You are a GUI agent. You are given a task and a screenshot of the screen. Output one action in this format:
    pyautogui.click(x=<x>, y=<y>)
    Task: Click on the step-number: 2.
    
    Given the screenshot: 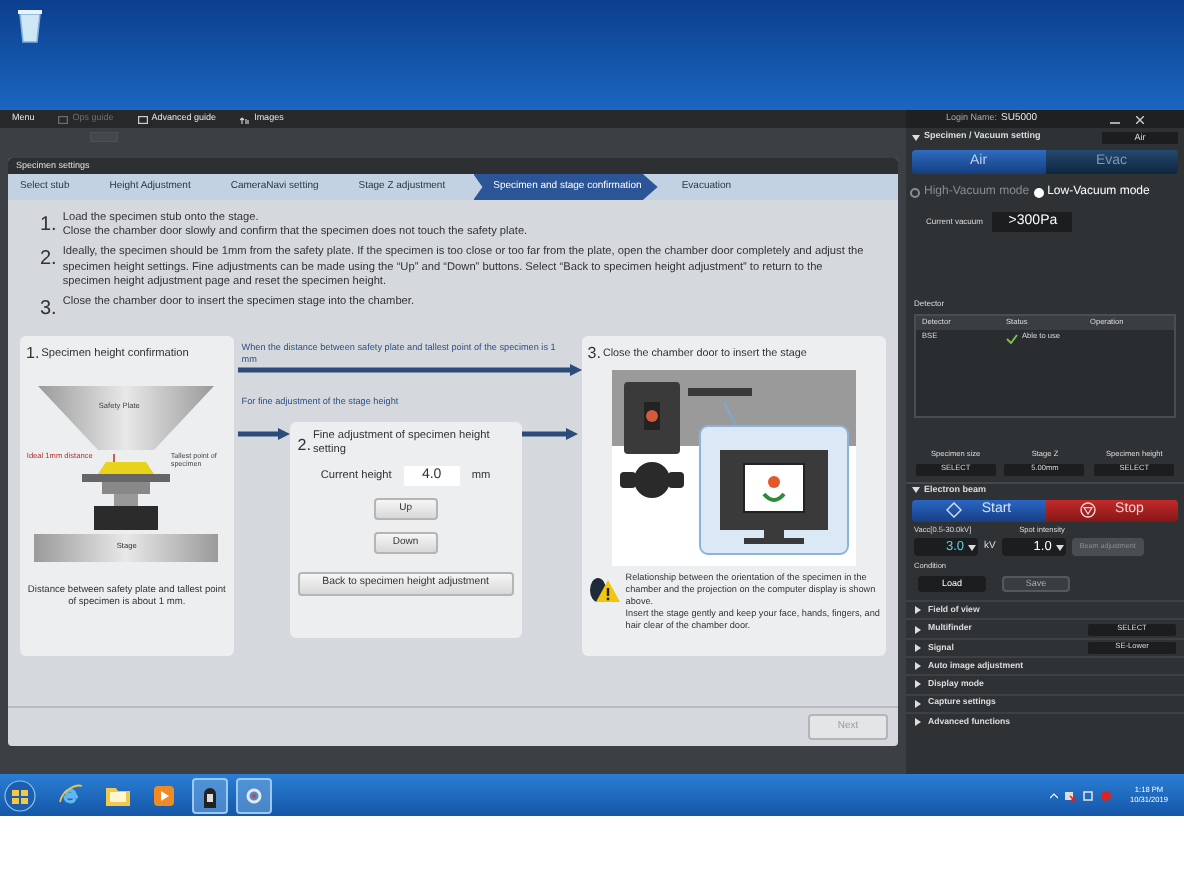 What is the action you would take?
    pyautogui.click(x=48, y=260)
    